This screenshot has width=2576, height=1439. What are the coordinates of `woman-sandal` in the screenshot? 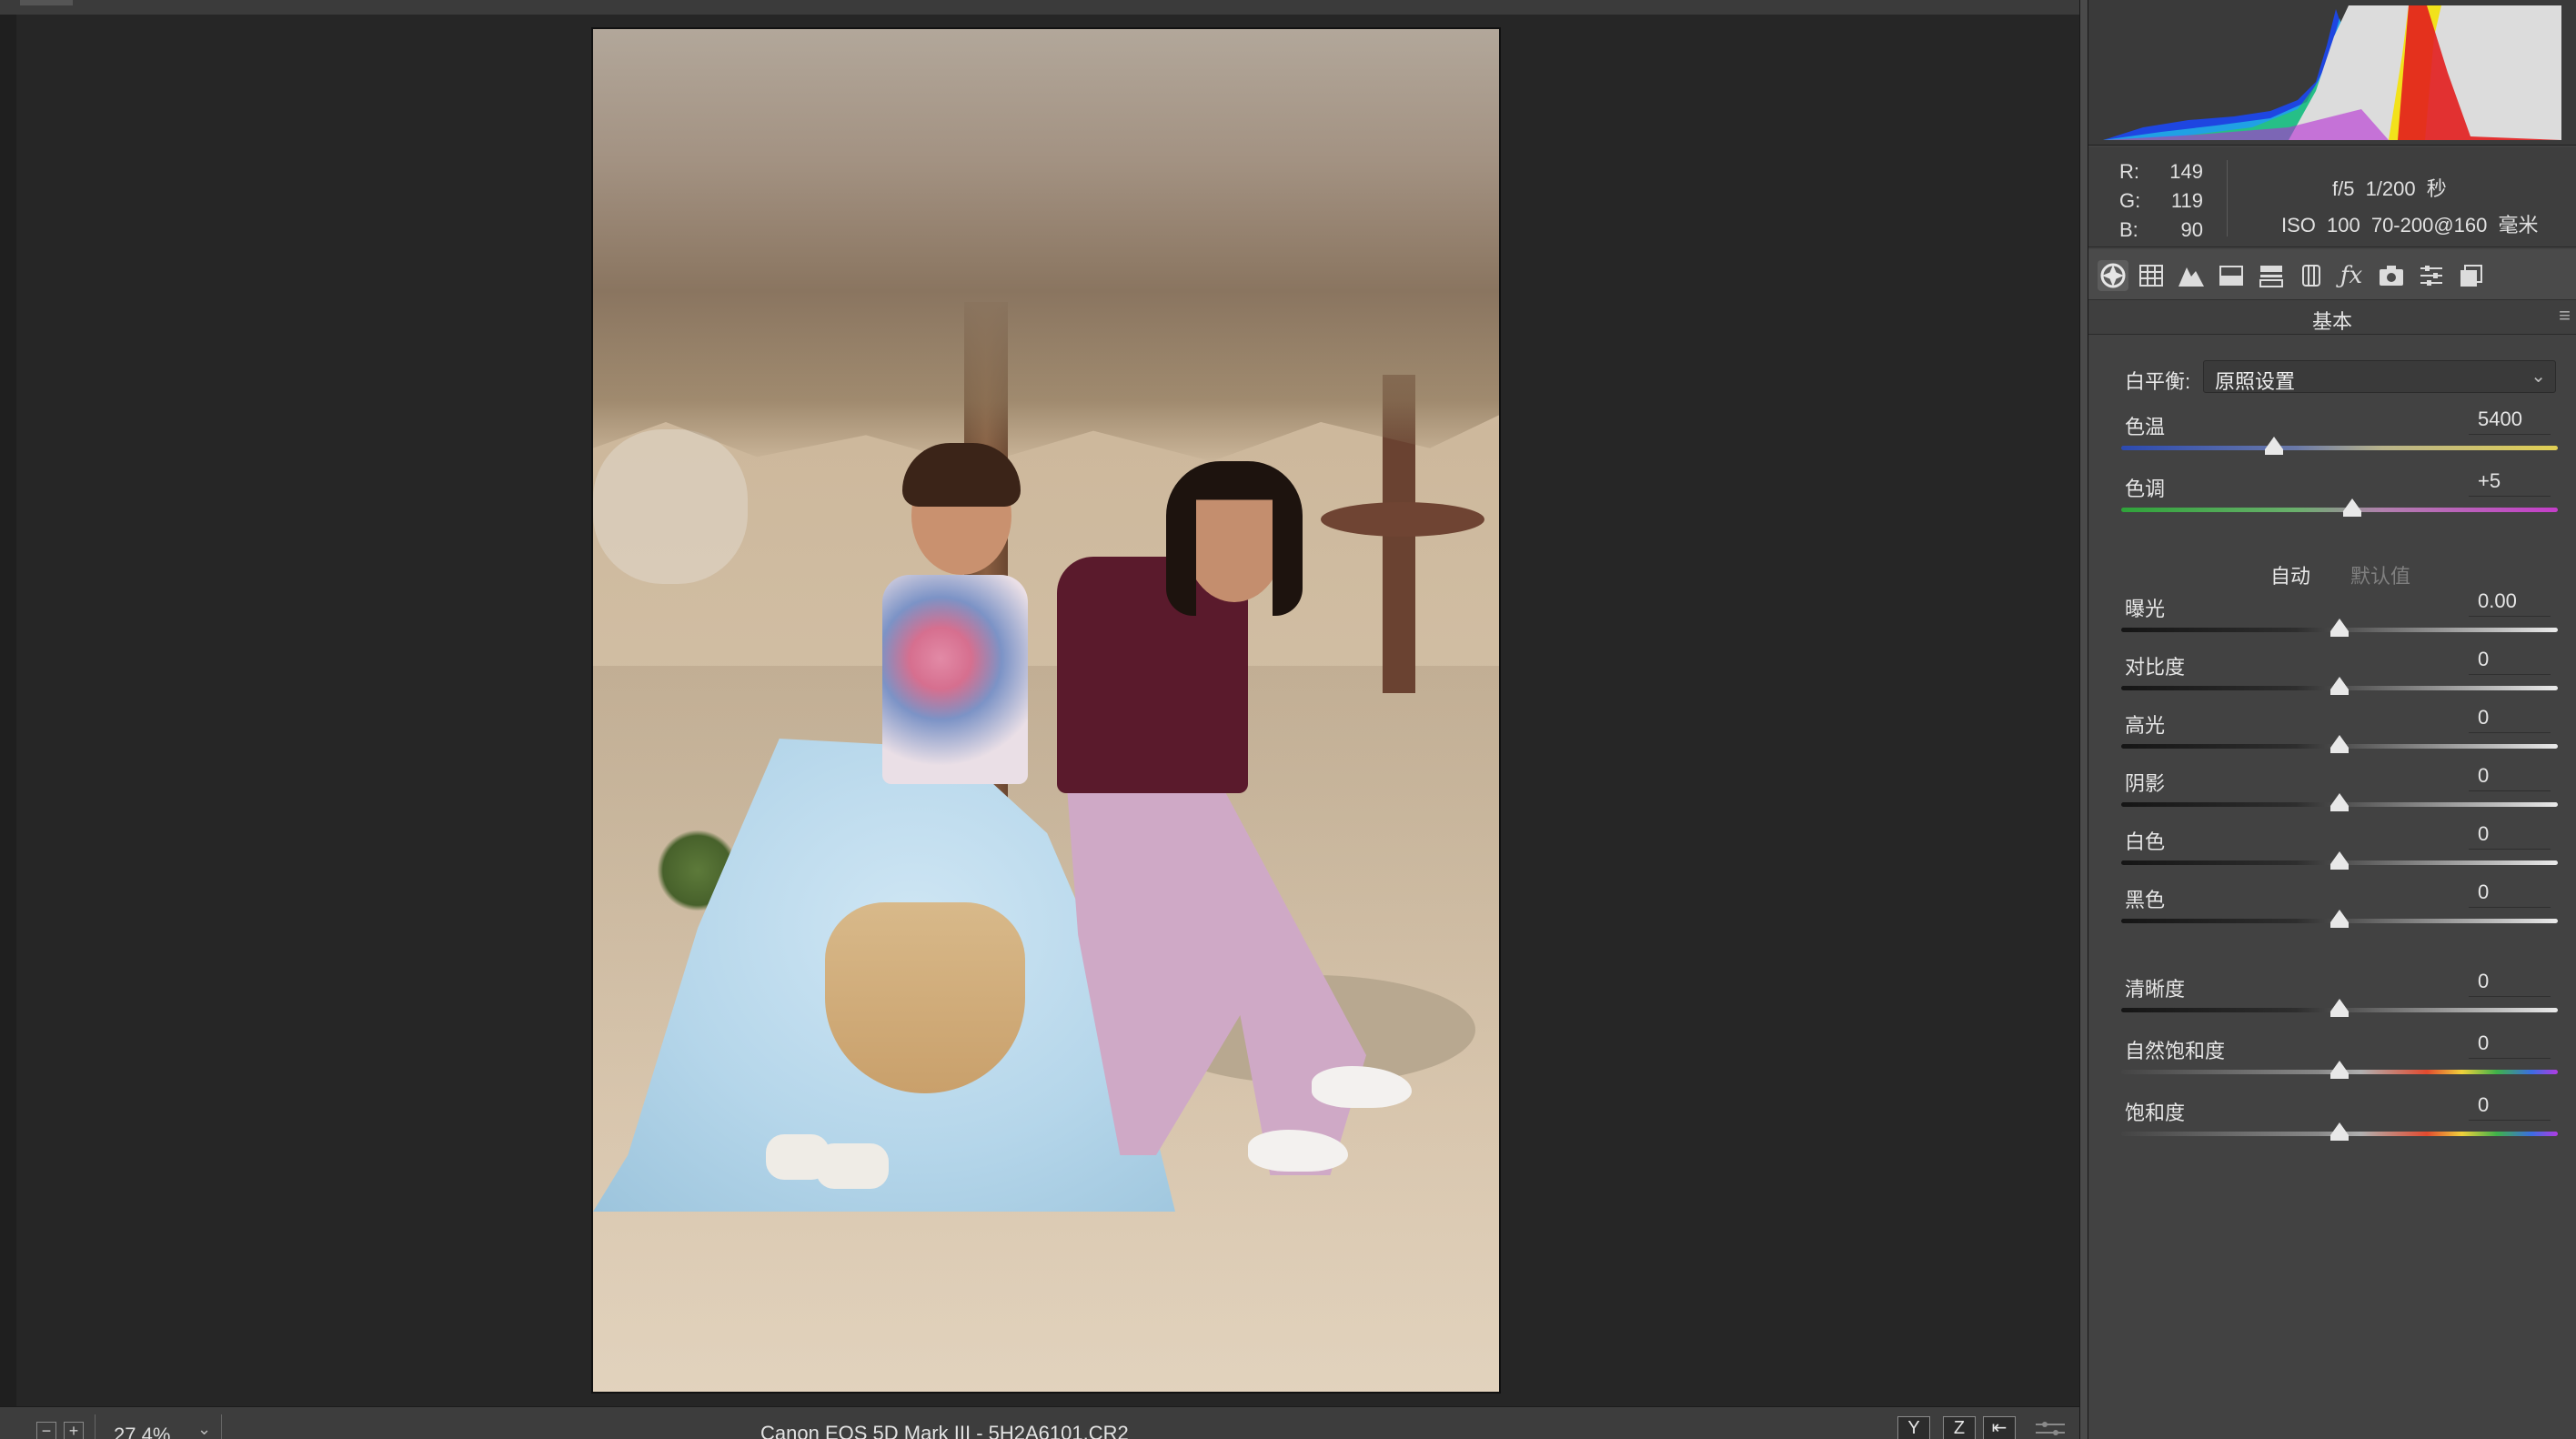 It's located at (852, 1166).